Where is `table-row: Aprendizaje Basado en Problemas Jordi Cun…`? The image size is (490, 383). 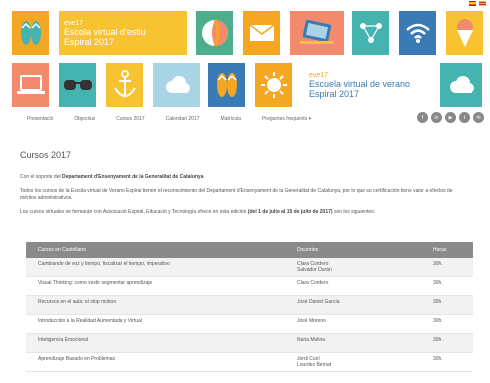
table-row: Aprendizaje Basado en Problemas Jordi Cun… is located at coordinates (249, 362).